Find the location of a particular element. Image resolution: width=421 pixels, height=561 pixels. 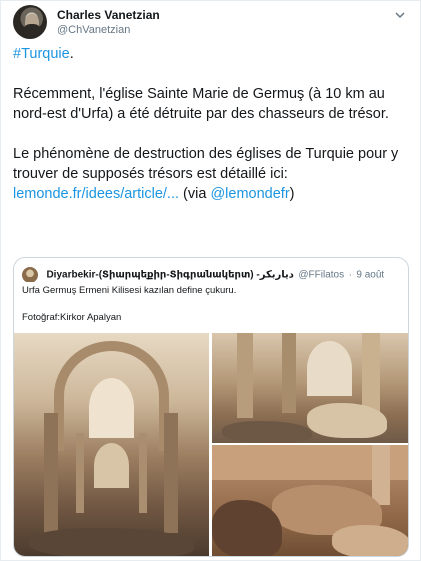

quoted-text-line-2: Fotoğraf:Kirkor Apalyan is located at coordinates (72, 317).